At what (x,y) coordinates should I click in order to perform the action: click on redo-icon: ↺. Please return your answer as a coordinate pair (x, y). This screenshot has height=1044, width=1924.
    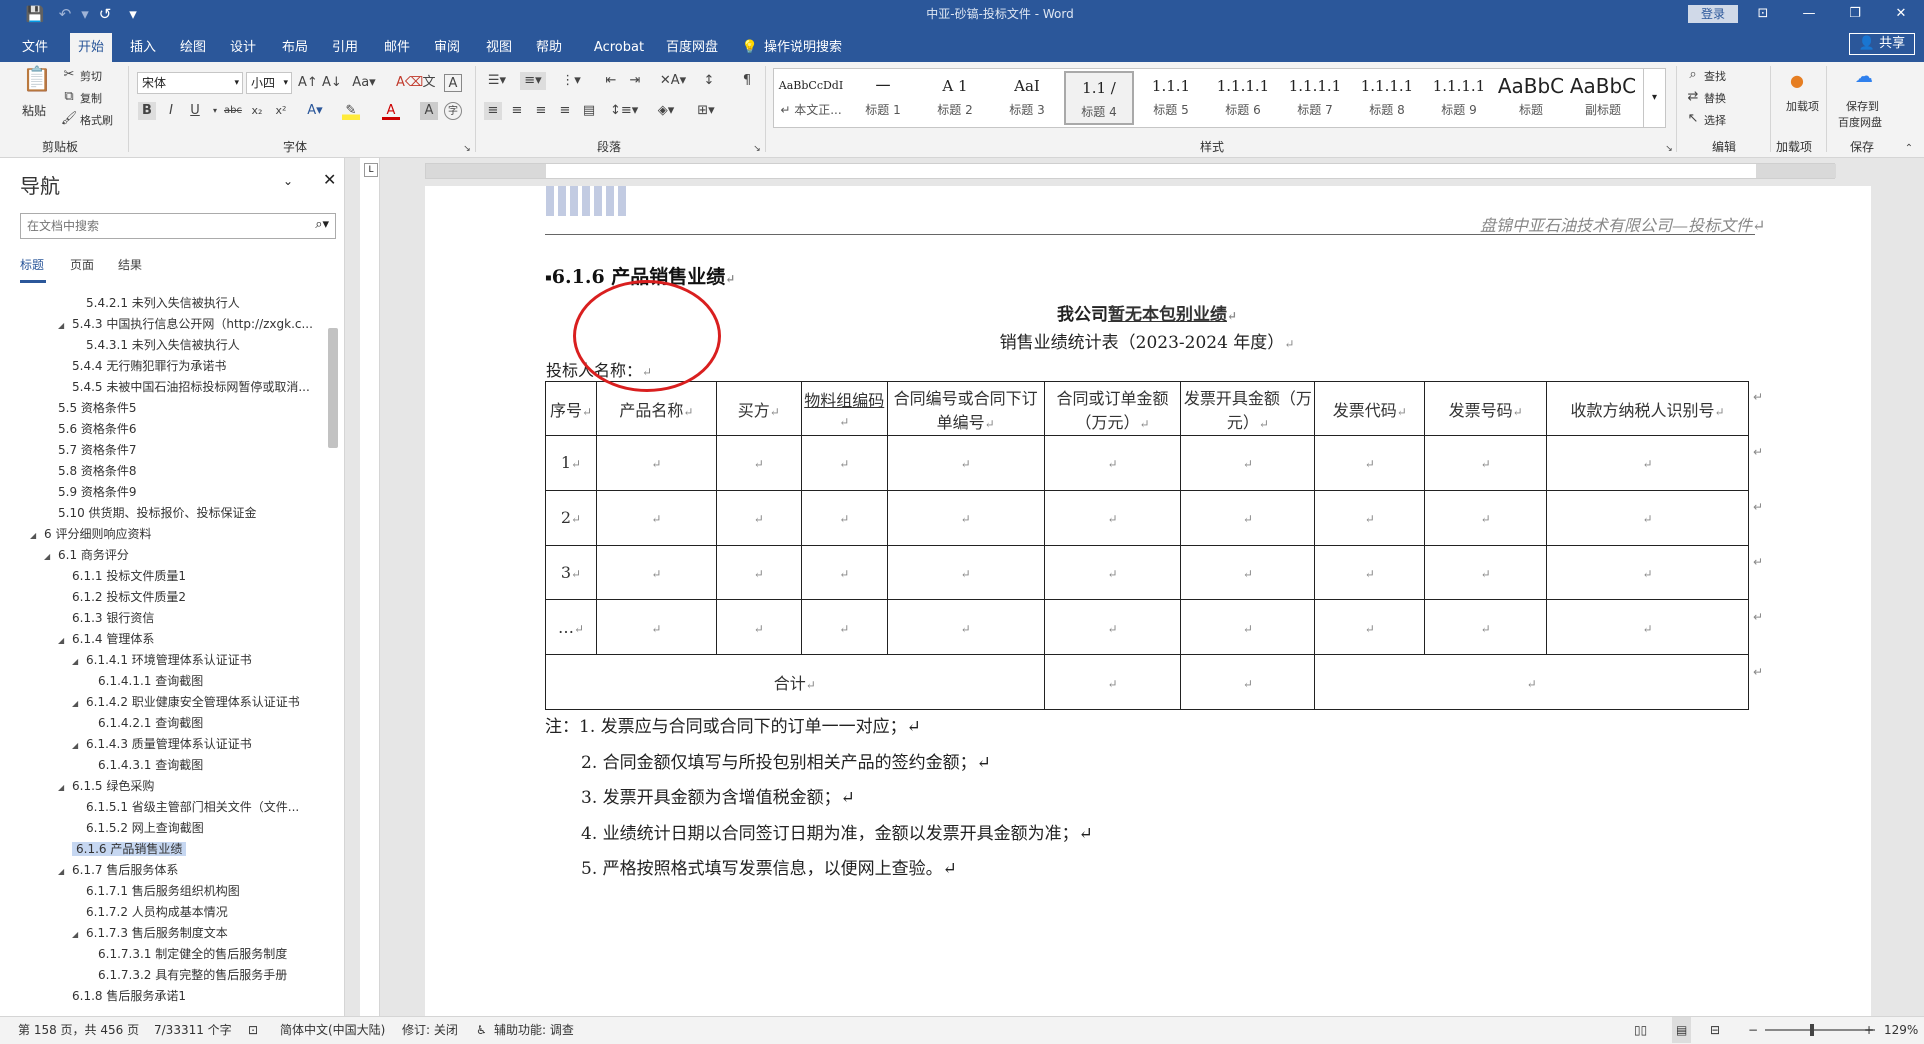
    Looking at the image, I should click on (105, 14).